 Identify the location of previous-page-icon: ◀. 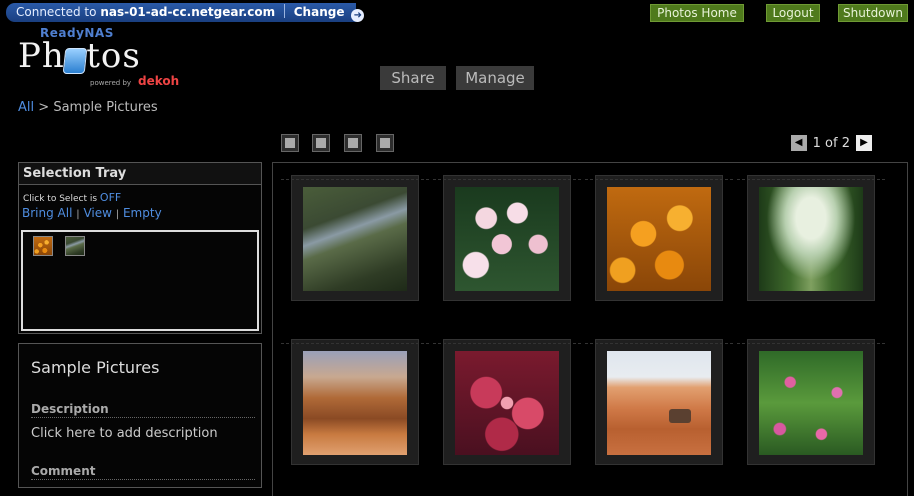
(798, 143).